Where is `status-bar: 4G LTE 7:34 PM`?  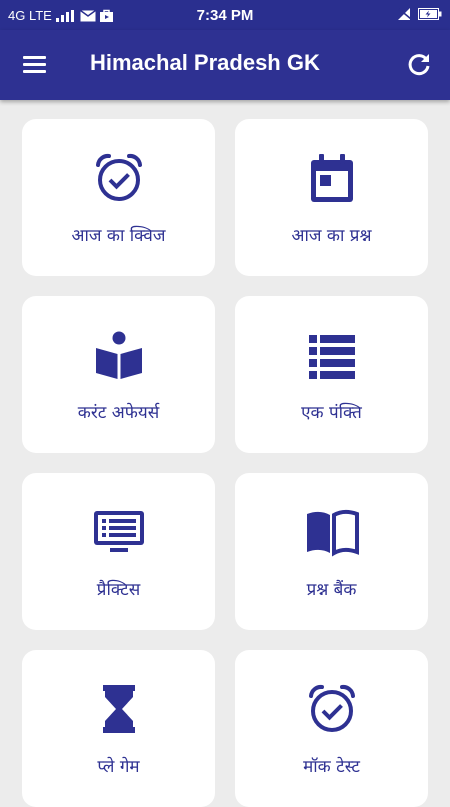 status-bar: 4G LTE 7:34 PM is located at coordinates (225, 15).